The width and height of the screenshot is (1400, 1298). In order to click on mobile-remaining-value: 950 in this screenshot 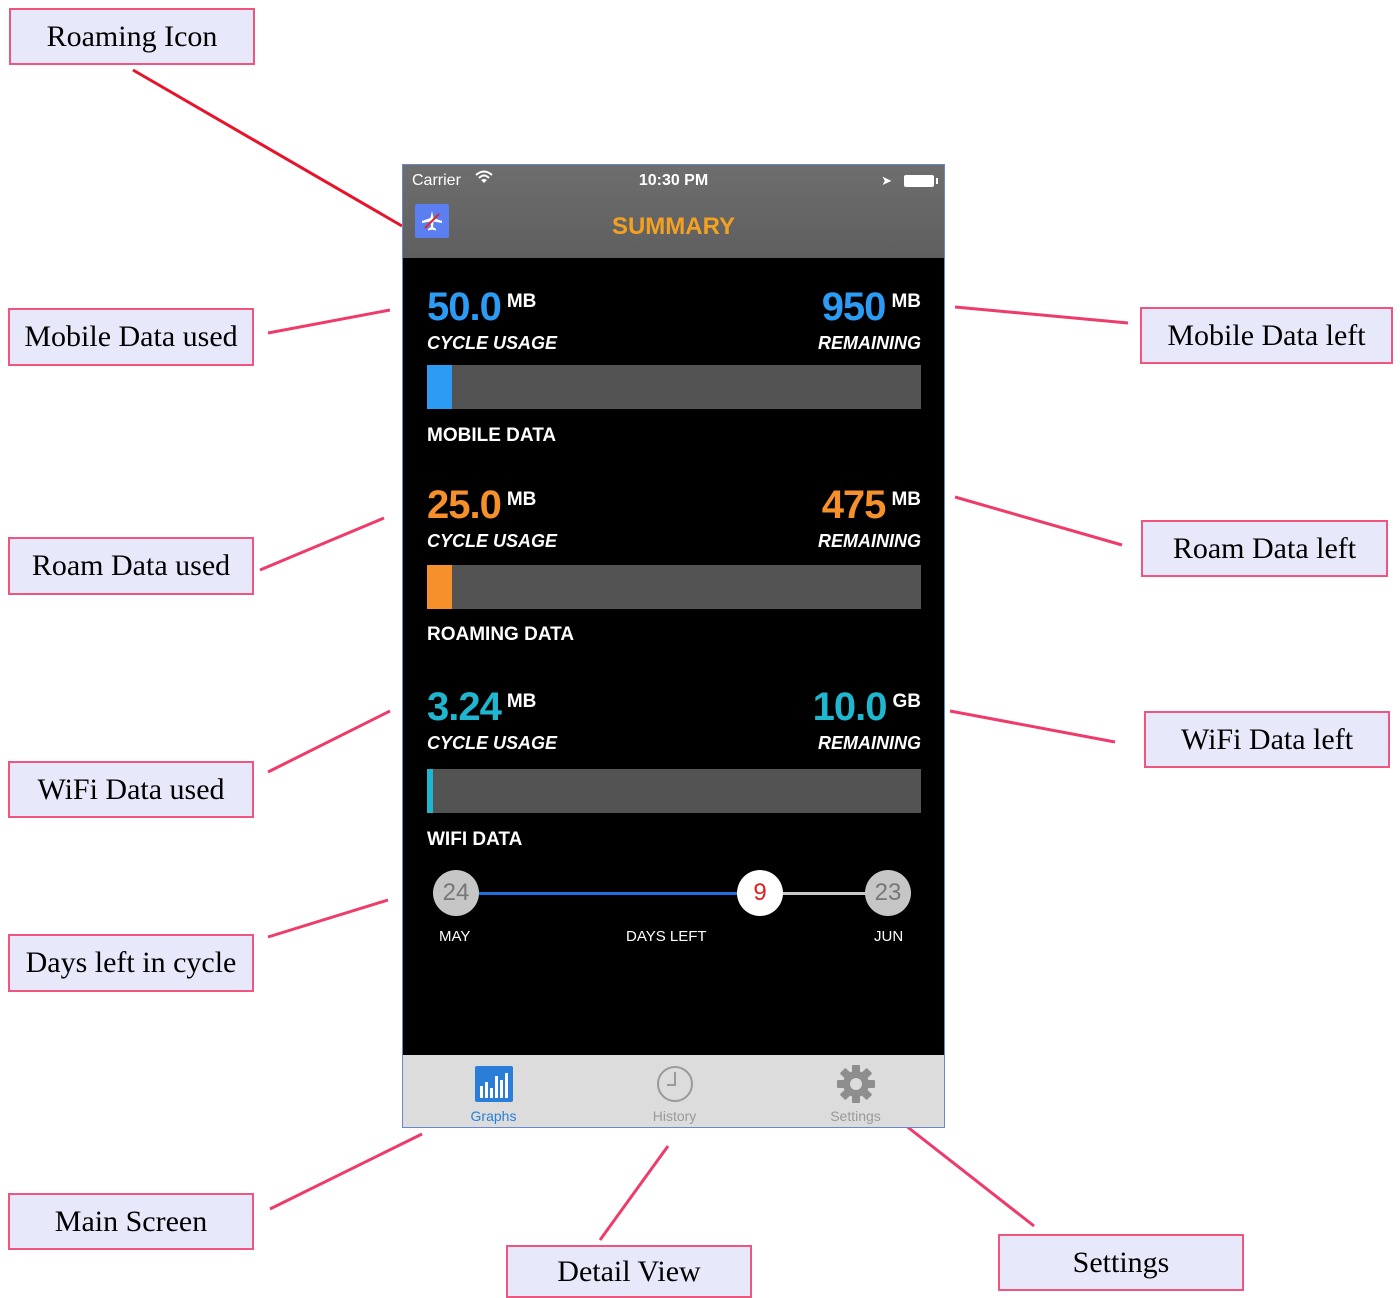, I will do `click(854, 307)`.